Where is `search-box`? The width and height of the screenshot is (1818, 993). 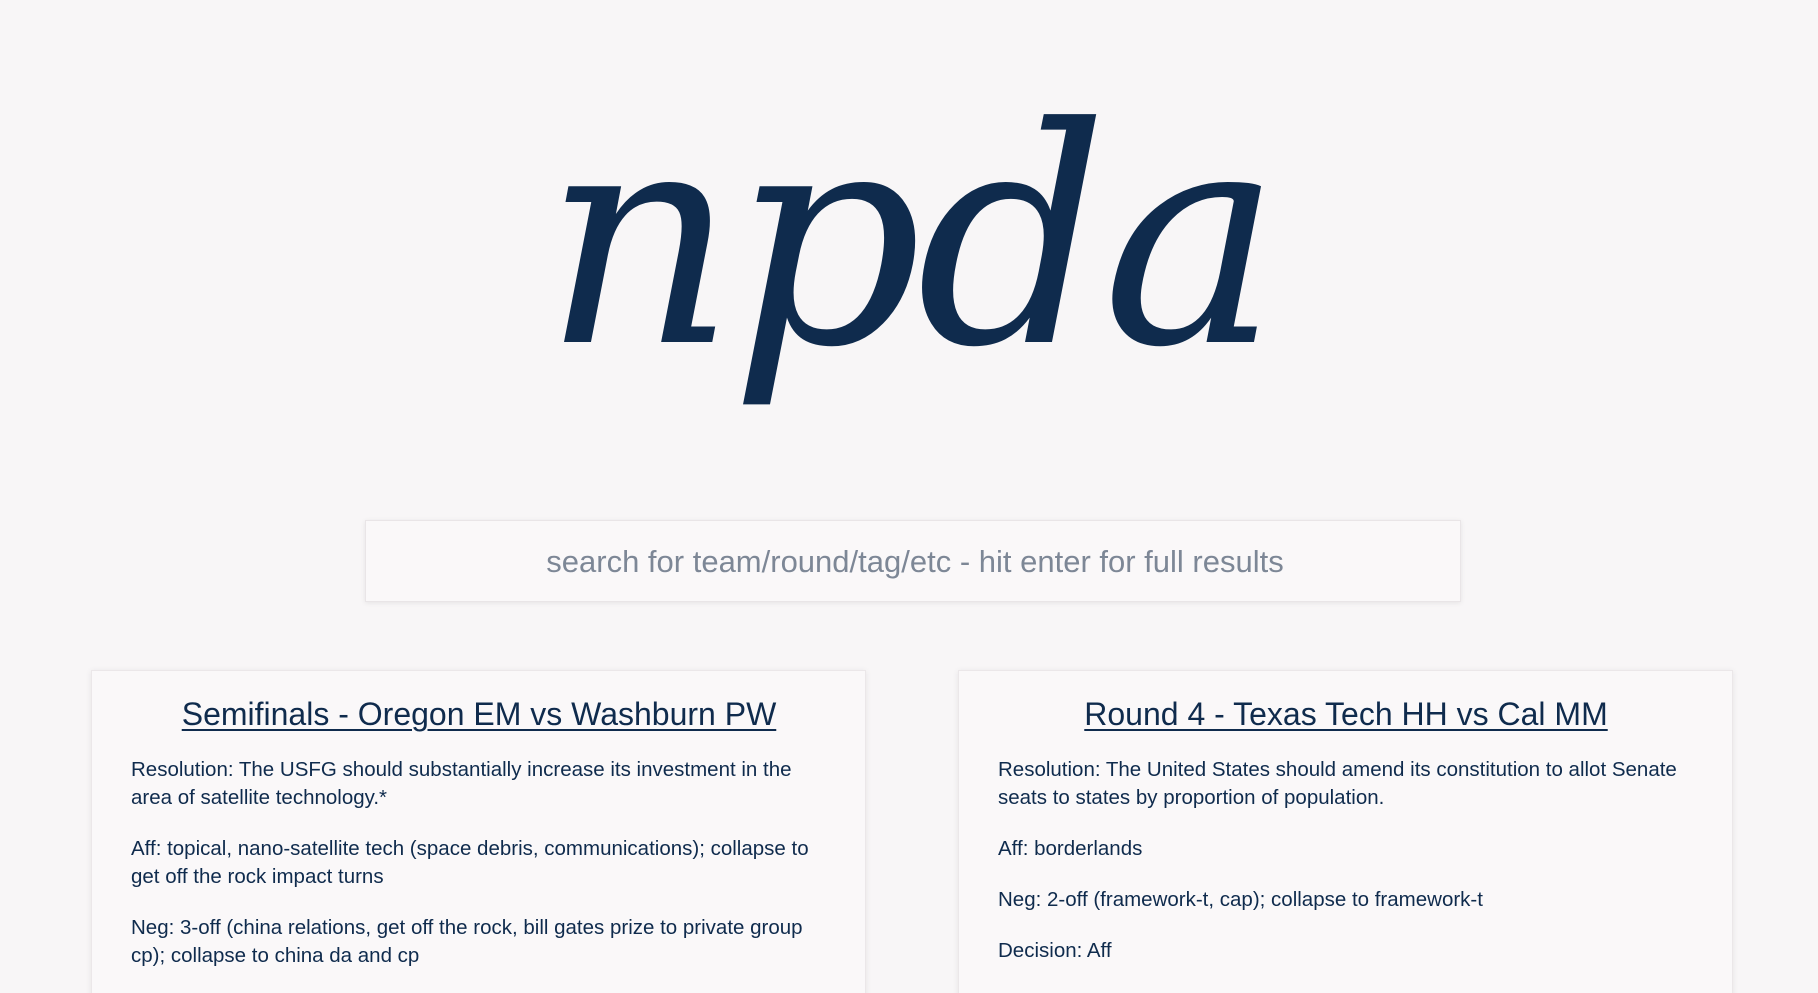 search-box is located at coordinates (914, 561).